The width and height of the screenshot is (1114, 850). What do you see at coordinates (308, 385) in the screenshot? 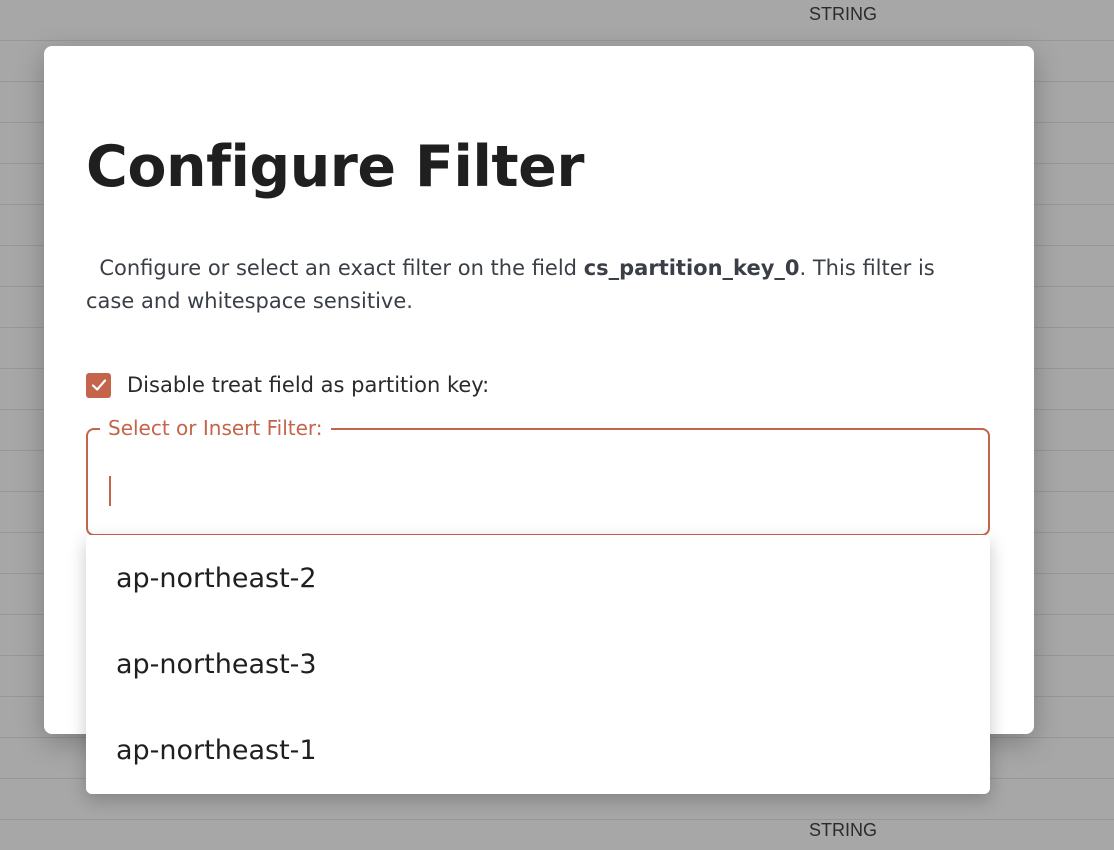
I see `checkbox-label: Disable treat field as partition key:` at bounding box center [308, 385].